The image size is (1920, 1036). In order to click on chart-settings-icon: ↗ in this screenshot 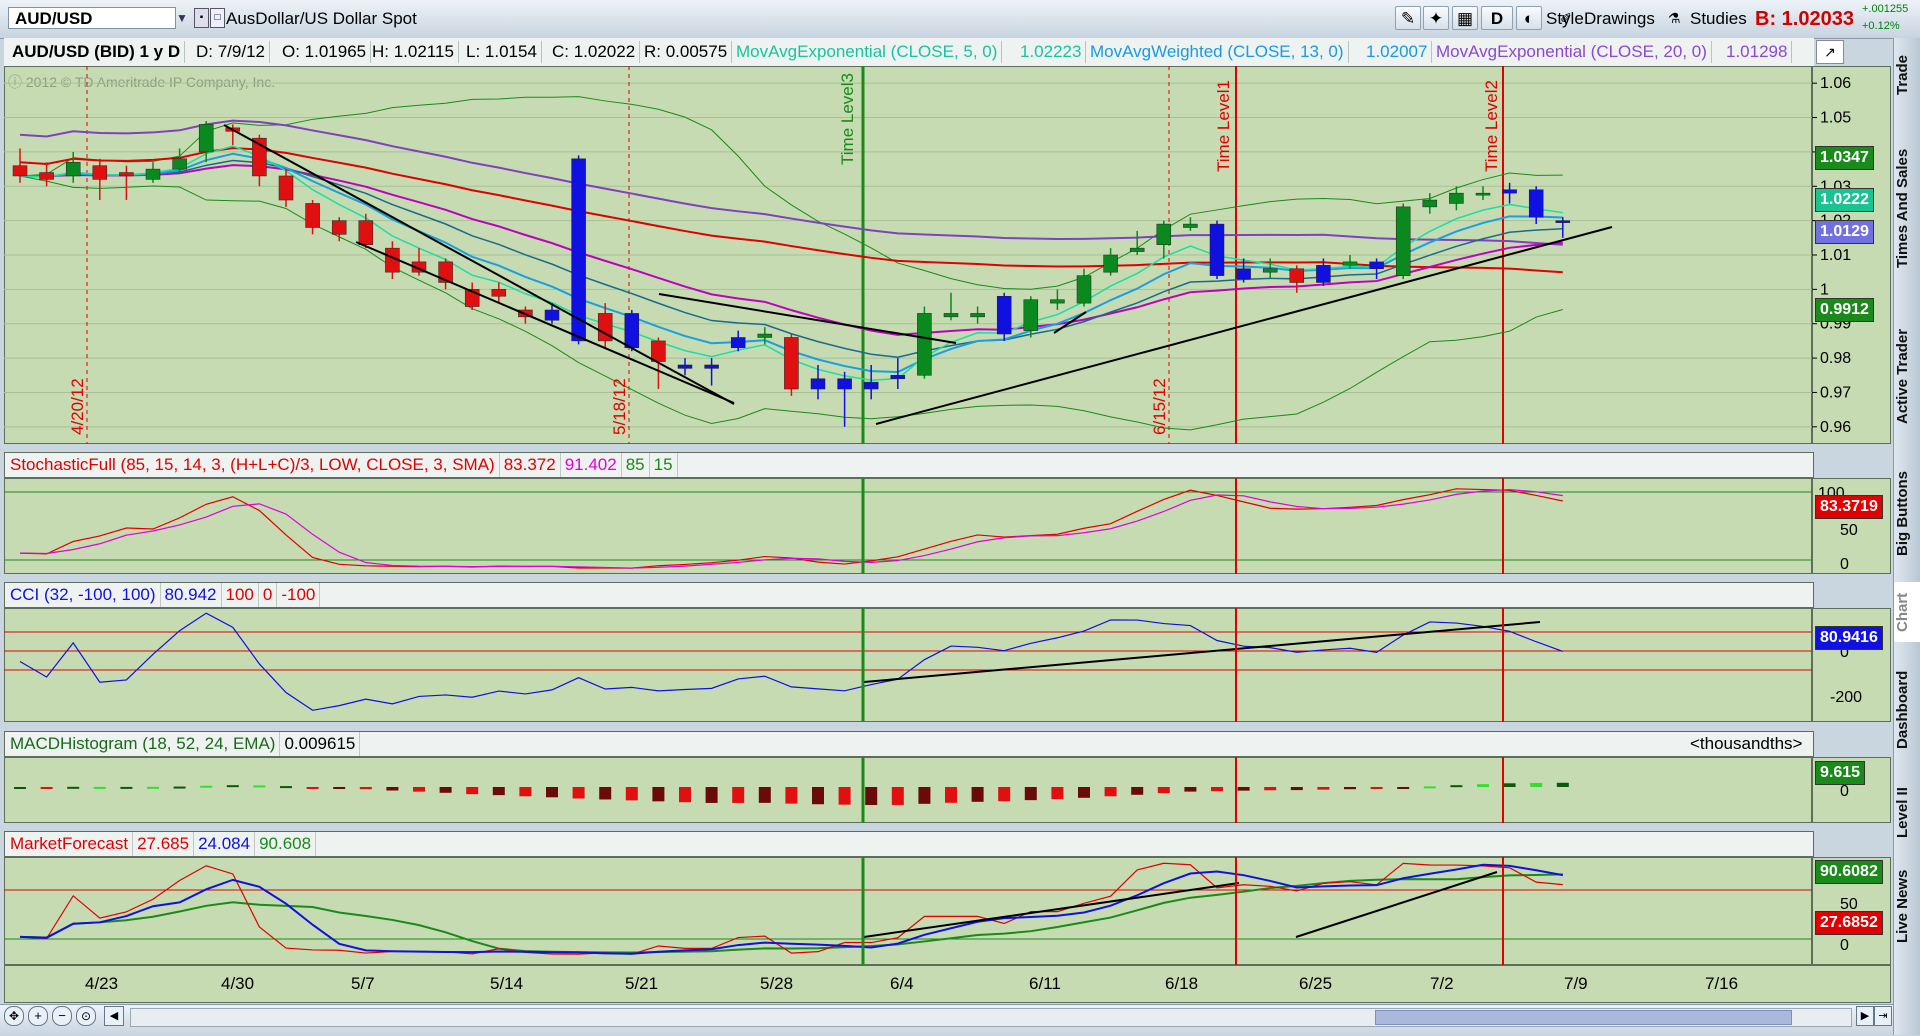, I will do `click(1830, 52)`.